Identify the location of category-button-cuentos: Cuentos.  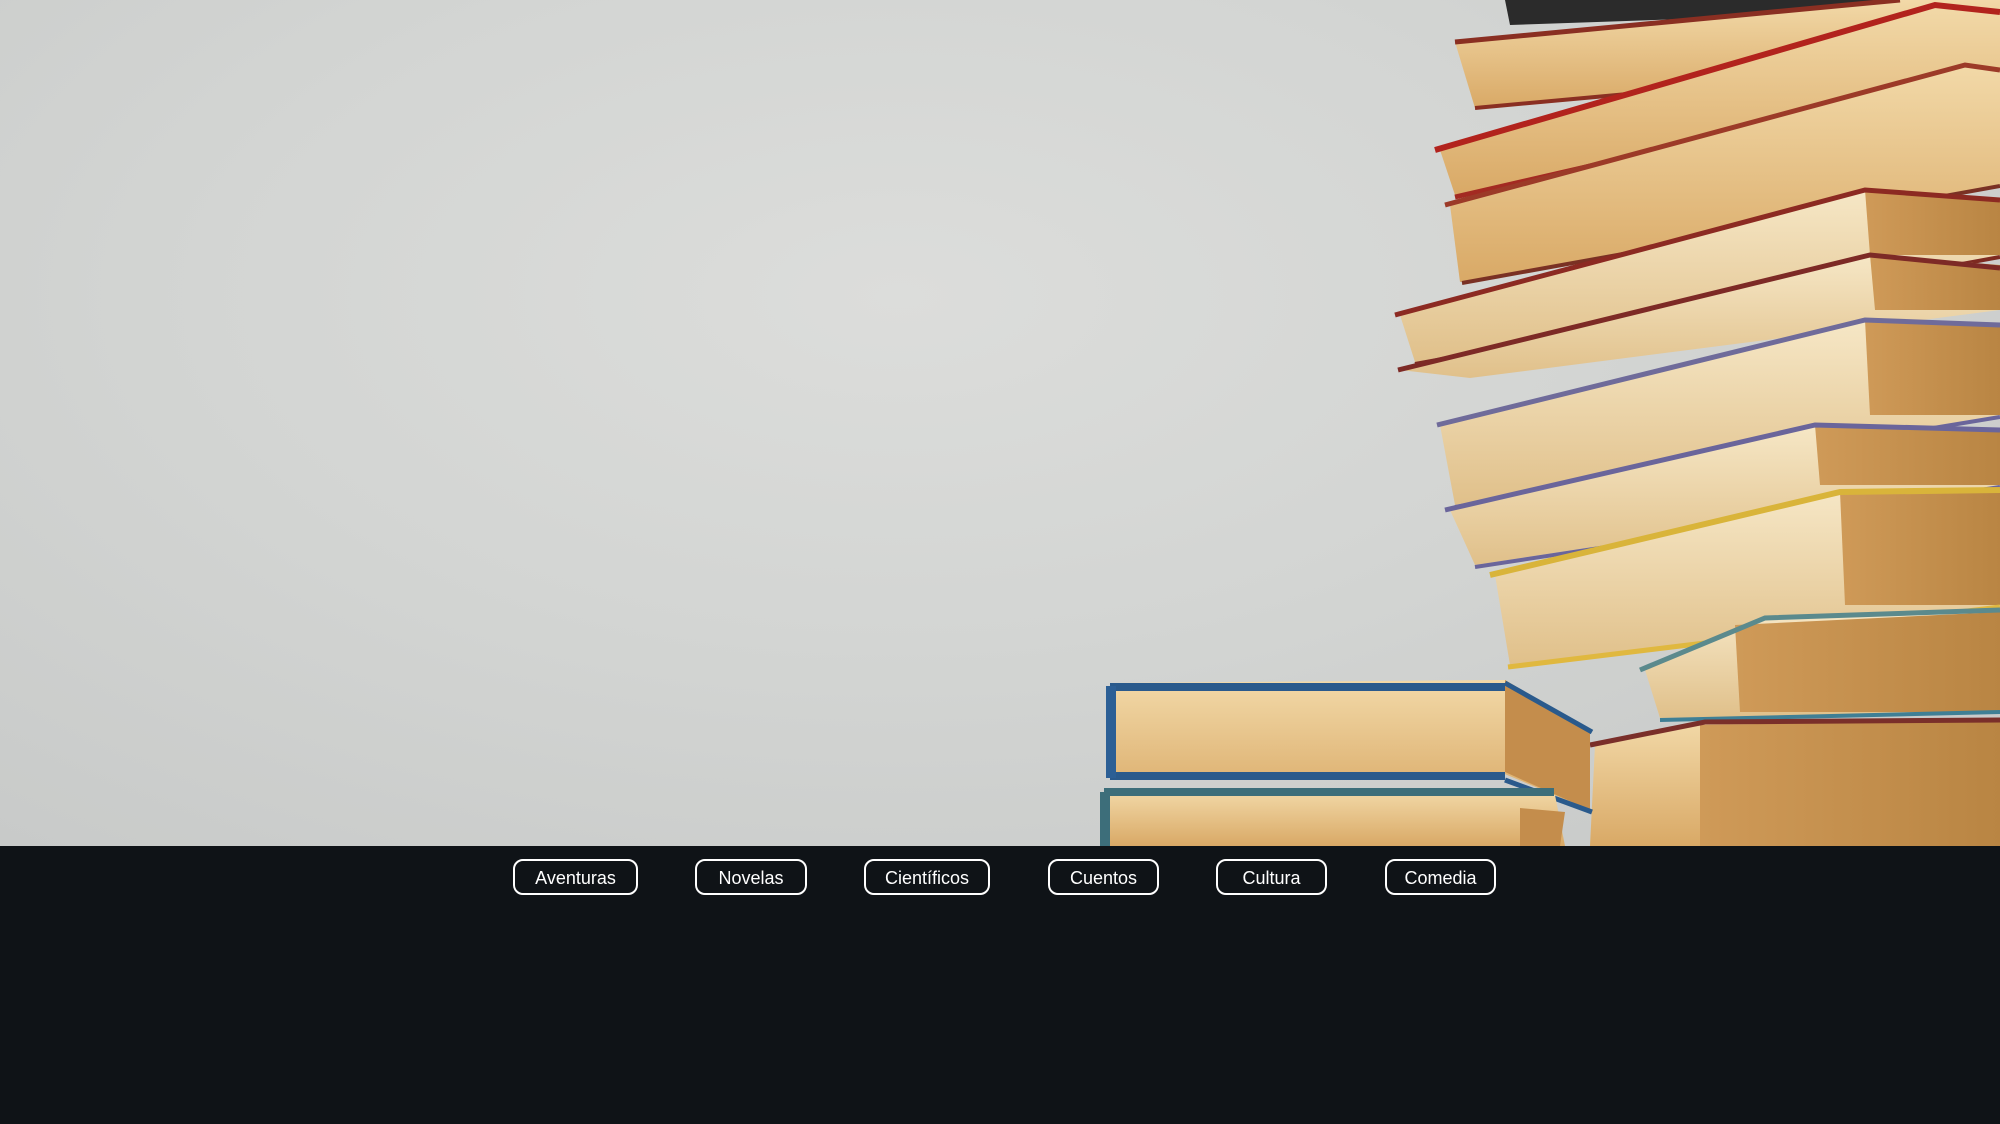
(1103, 877).